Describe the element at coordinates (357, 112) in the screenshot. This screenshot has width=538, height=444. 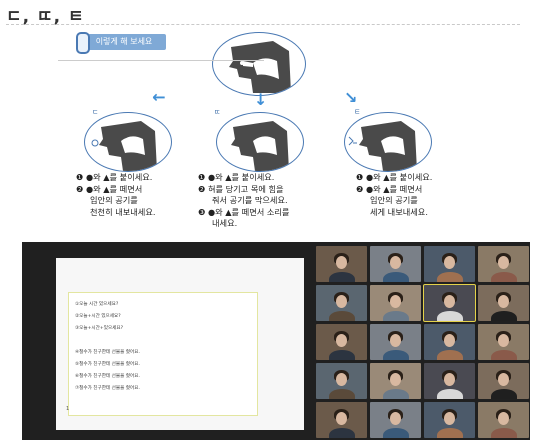
I see `letter-label-t: ㅌ` at that location.